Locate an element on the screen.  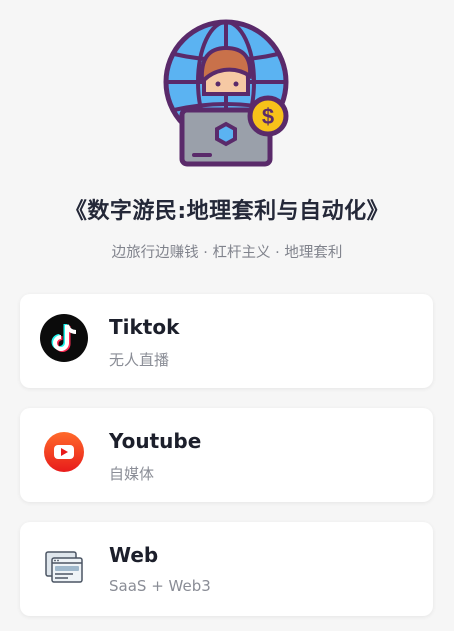
youtube-icon is located at coordinates (64, 452).